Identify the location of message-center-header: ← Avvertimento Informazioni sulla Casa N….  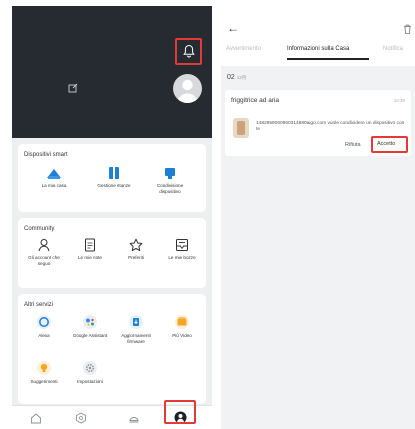
(318, 36).